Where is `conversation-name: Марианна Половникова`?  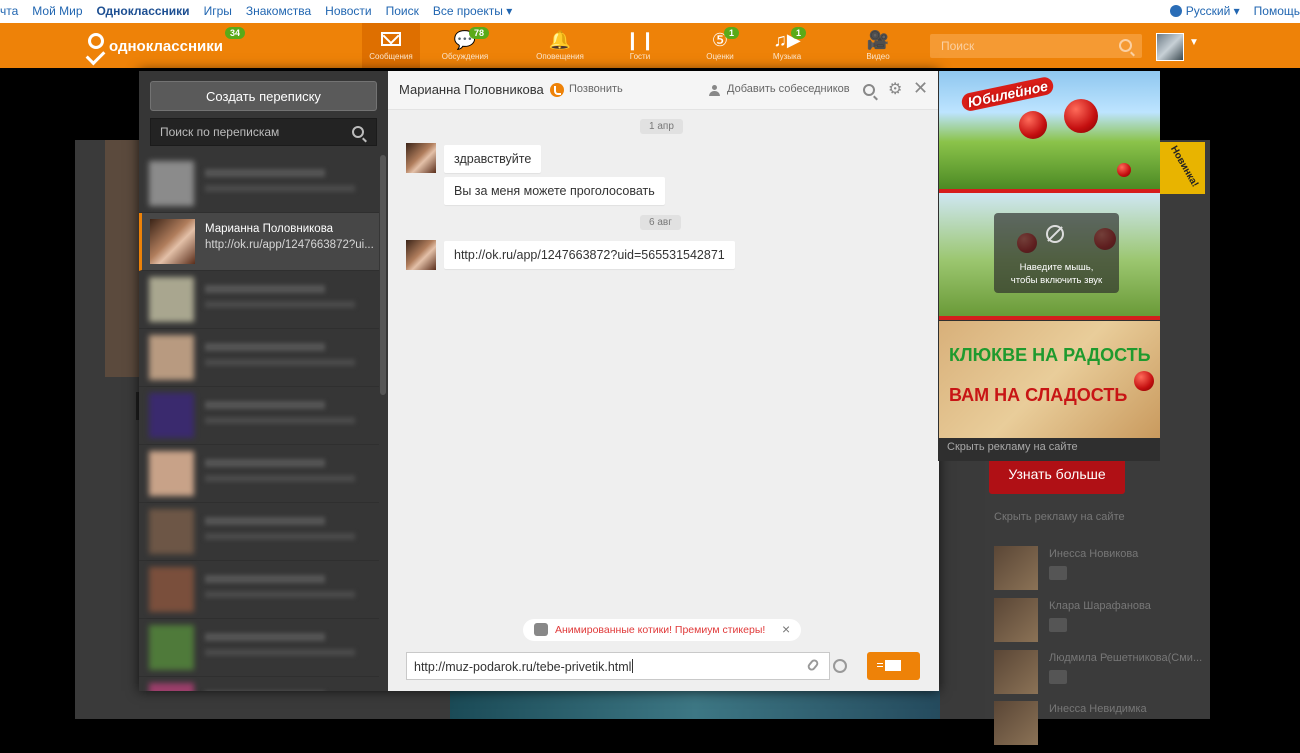
conversation-name: Марианна Половникова is located at coordinates (269, 229).